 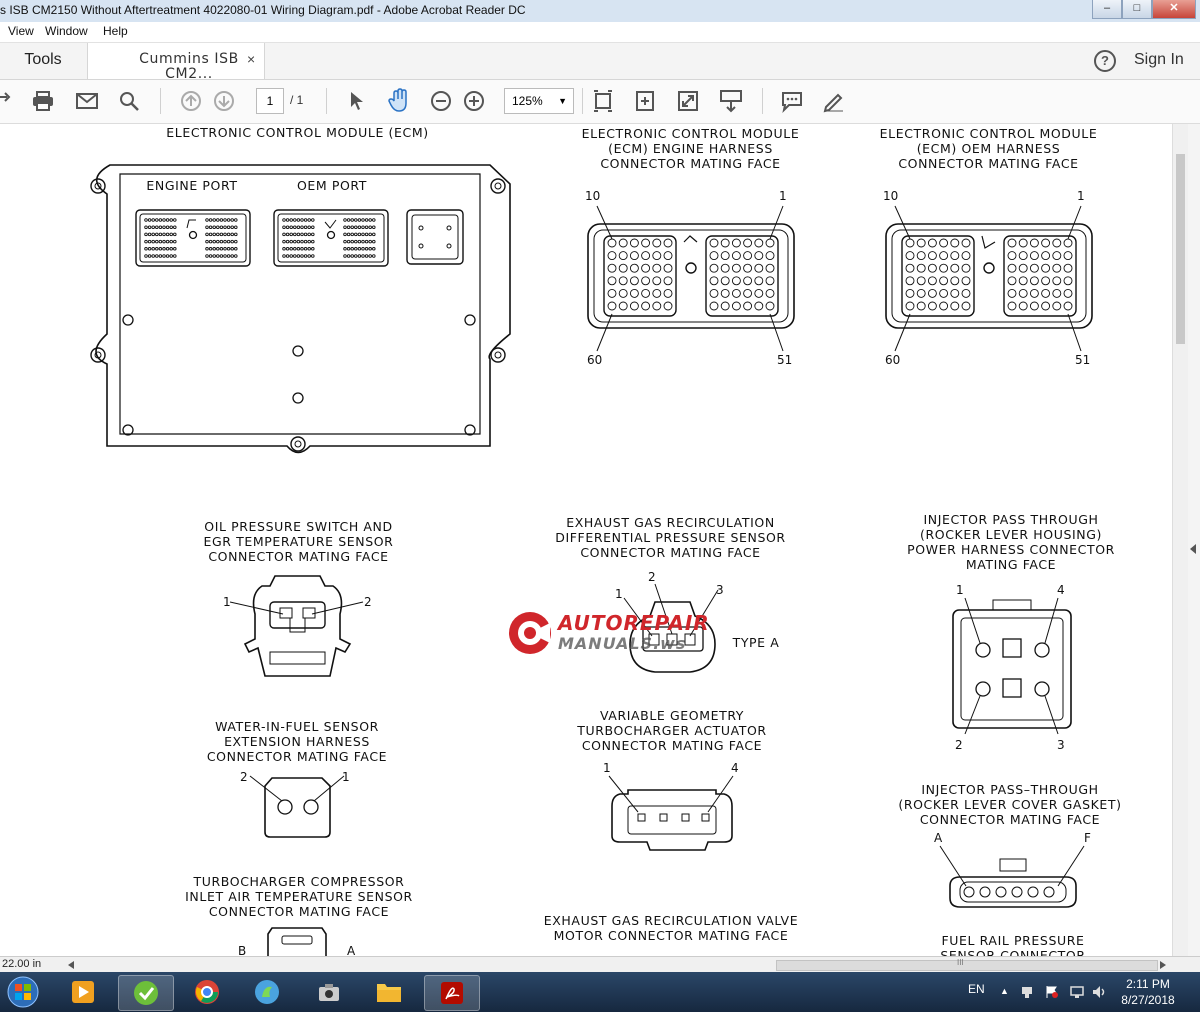 I want to click on next-page-icon, so click(x=224, y=101).